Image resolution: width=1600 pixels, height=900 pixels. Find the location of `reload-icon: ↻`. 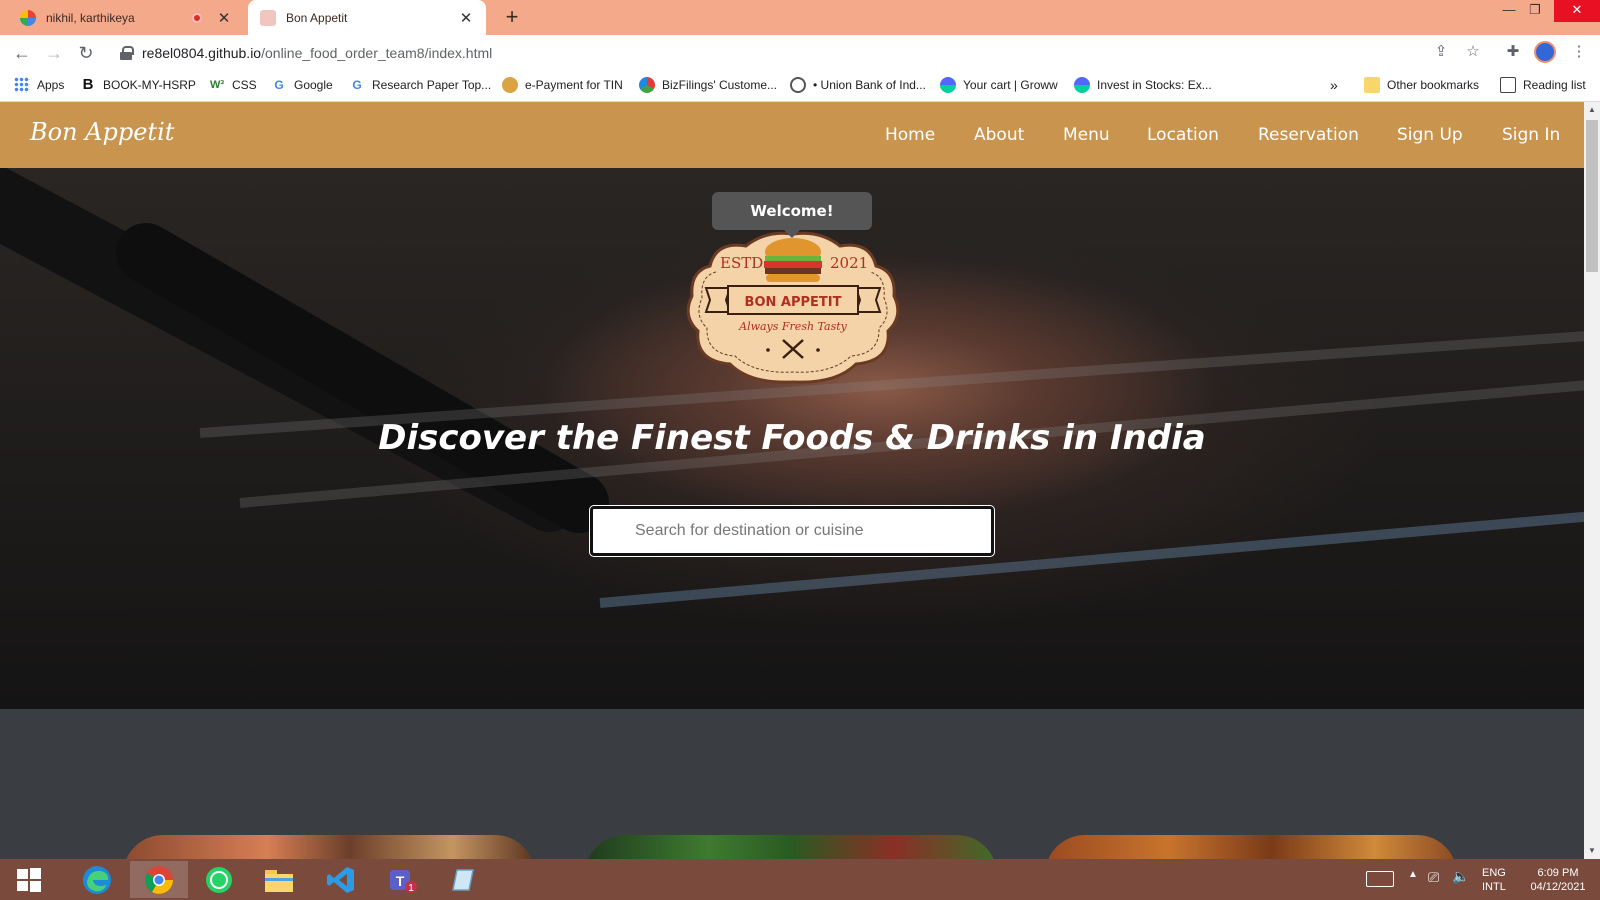

reload-icon: ↻ is located at coordinates (86, 53).